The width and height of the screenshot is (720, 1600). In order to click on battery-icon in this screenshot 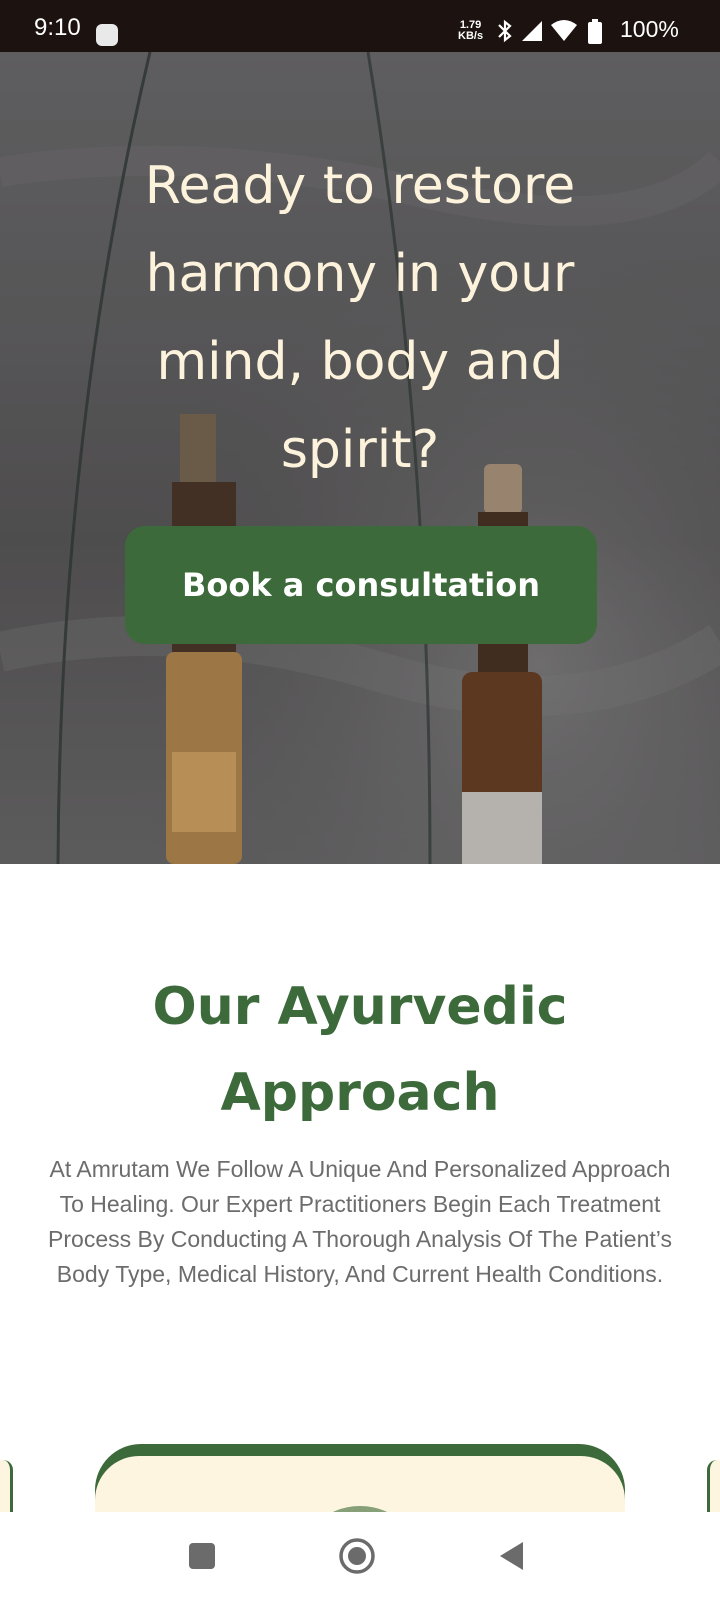, I will do `click(595, 31)`.